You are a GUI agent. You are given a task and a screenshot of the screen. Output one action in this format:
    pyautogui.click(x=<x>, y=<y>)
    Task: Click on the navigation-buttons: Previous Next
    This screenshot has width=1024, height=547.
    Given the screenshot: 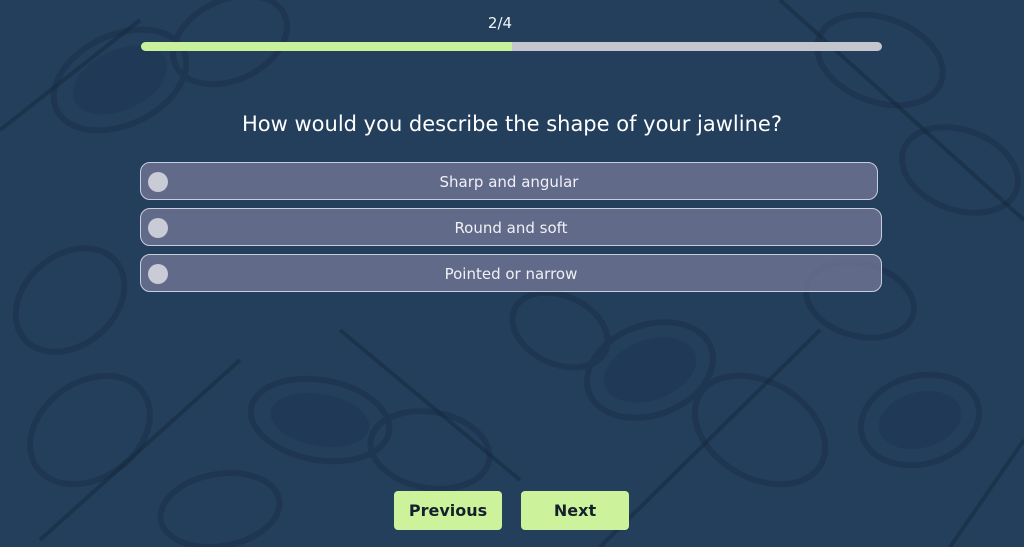 What is the action you would take?
    pyautogui.click(x=511, y=510)
    